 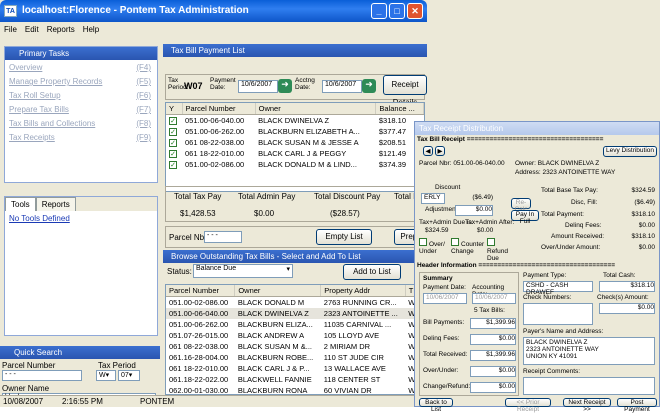 I want to click on total-discount-label: Total Discount Pay, so click(x=347, y=196).